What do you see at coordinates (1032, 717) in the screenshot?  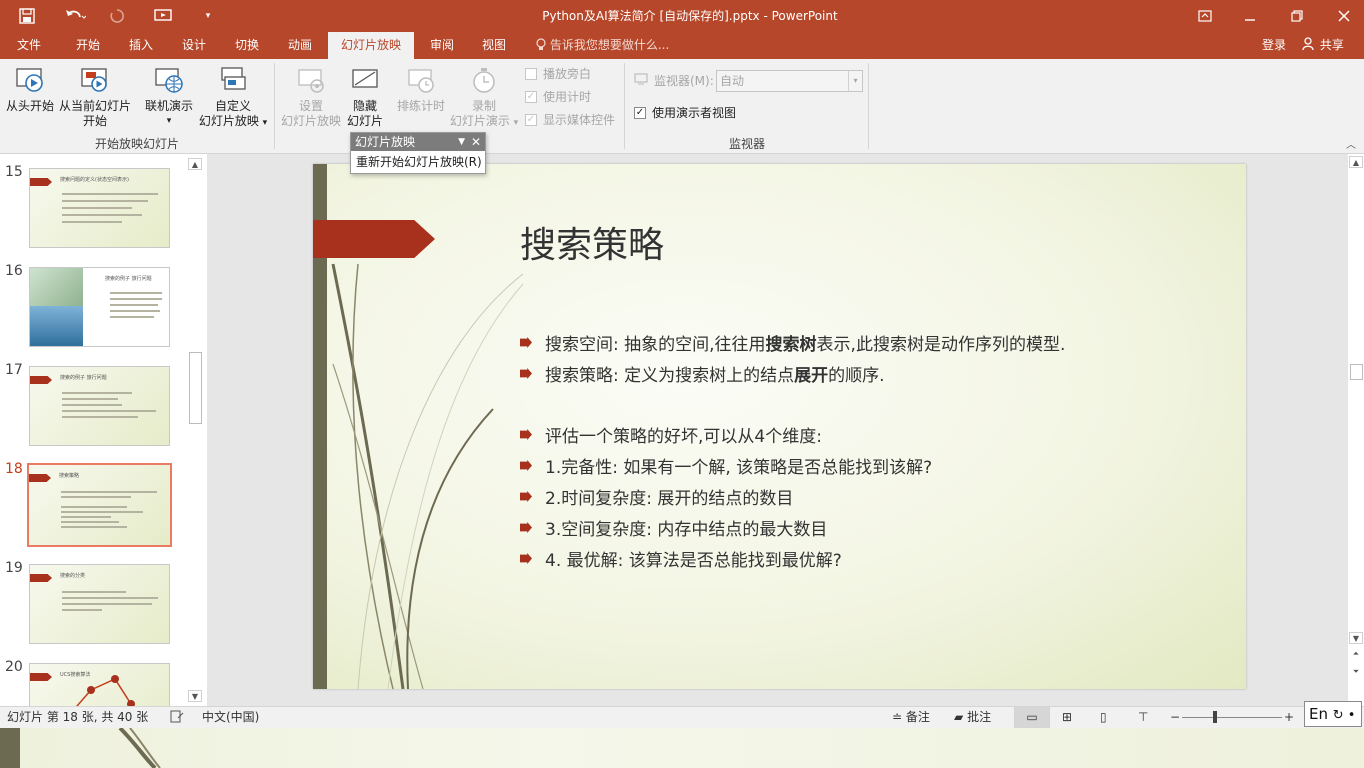 I see `normal-view-icon: ▭` at bounding box center [1032, 717].